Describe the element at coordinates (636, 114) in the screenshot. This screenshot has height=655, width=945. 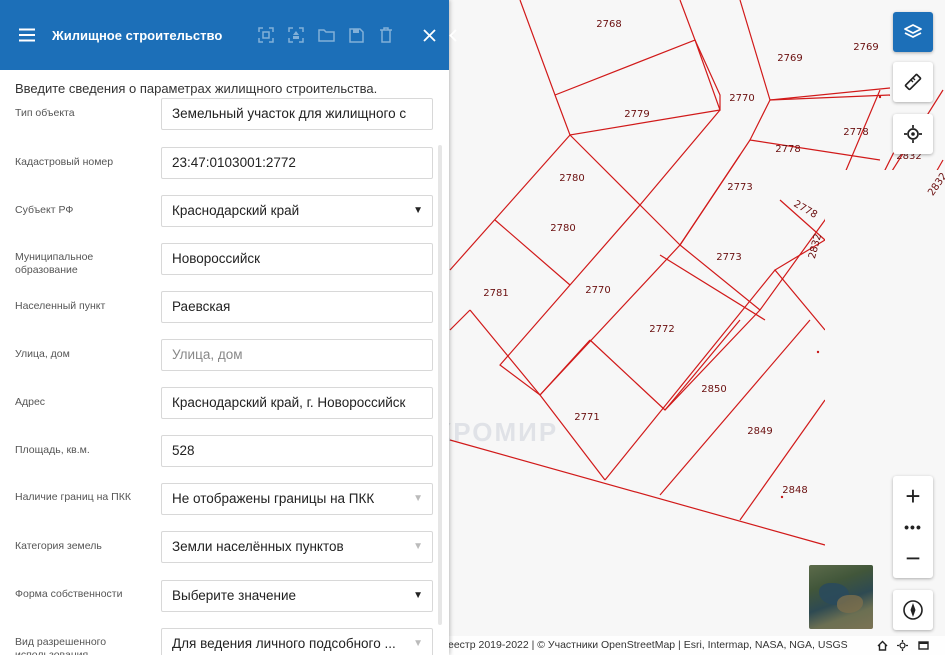
I see `parcel-label: 2779` at that location.